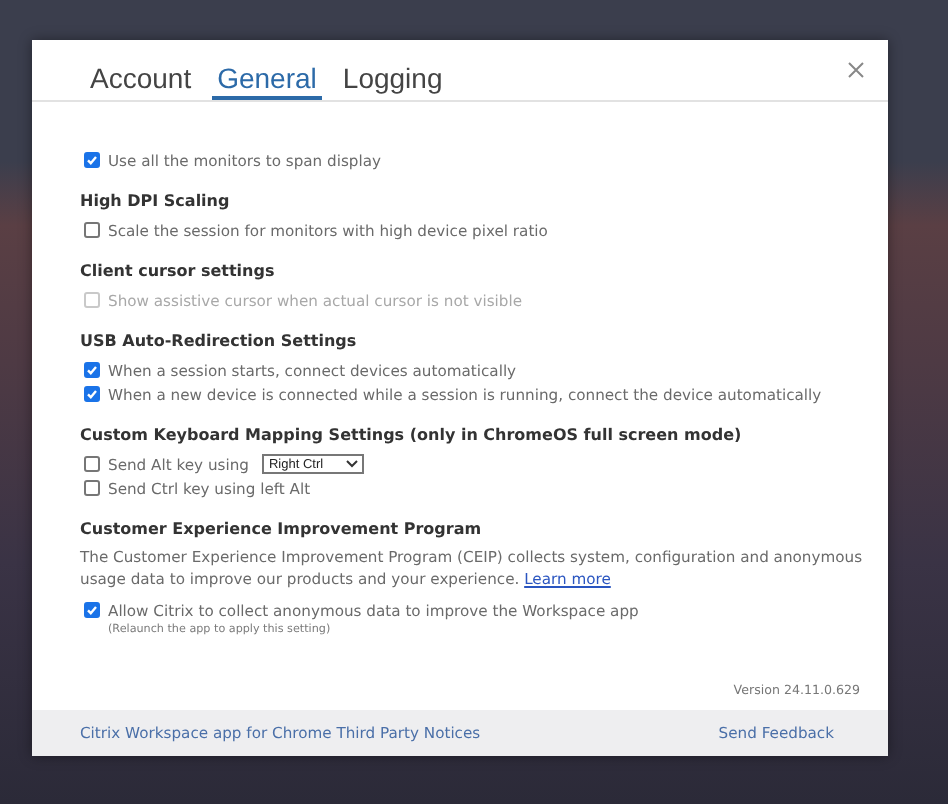  I want to click on section-heading: USB Auto-Redirection Settings, so click(219, 341).